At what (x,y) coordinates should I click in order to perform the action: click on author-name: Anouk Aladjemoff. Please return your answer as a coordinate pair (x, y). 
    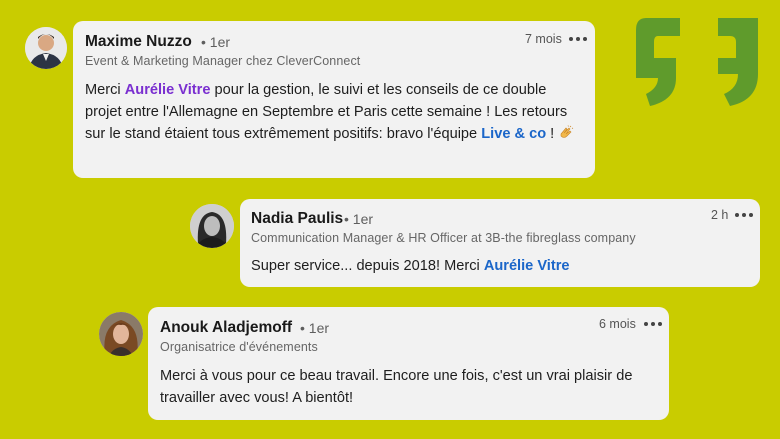
    Looking at the image, I should click on (226, 328).